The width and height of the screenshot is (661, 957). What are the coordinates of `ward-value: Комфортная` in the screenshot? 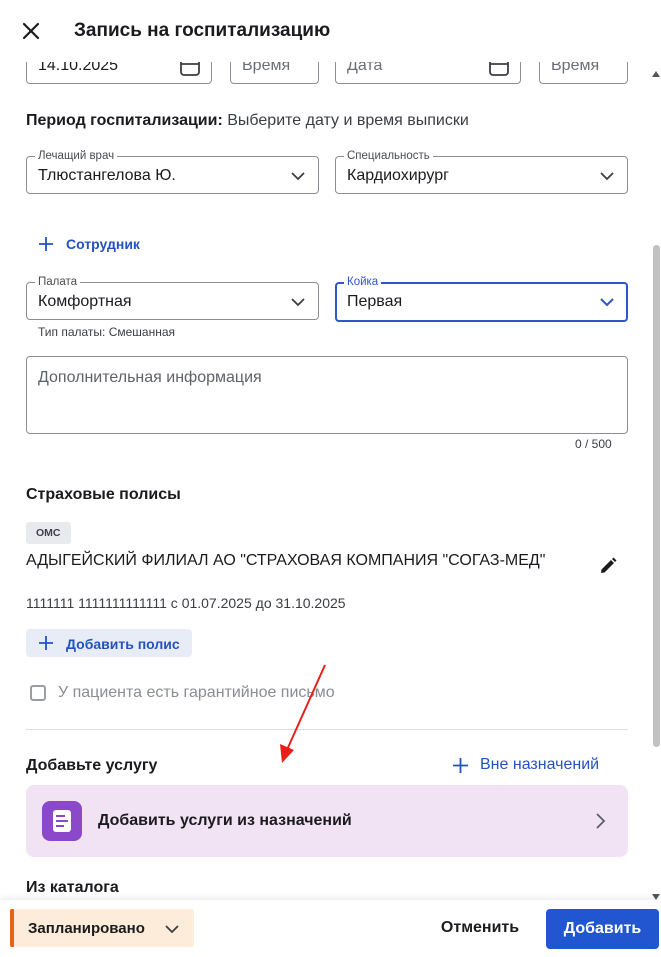 It's located at (85, 301).